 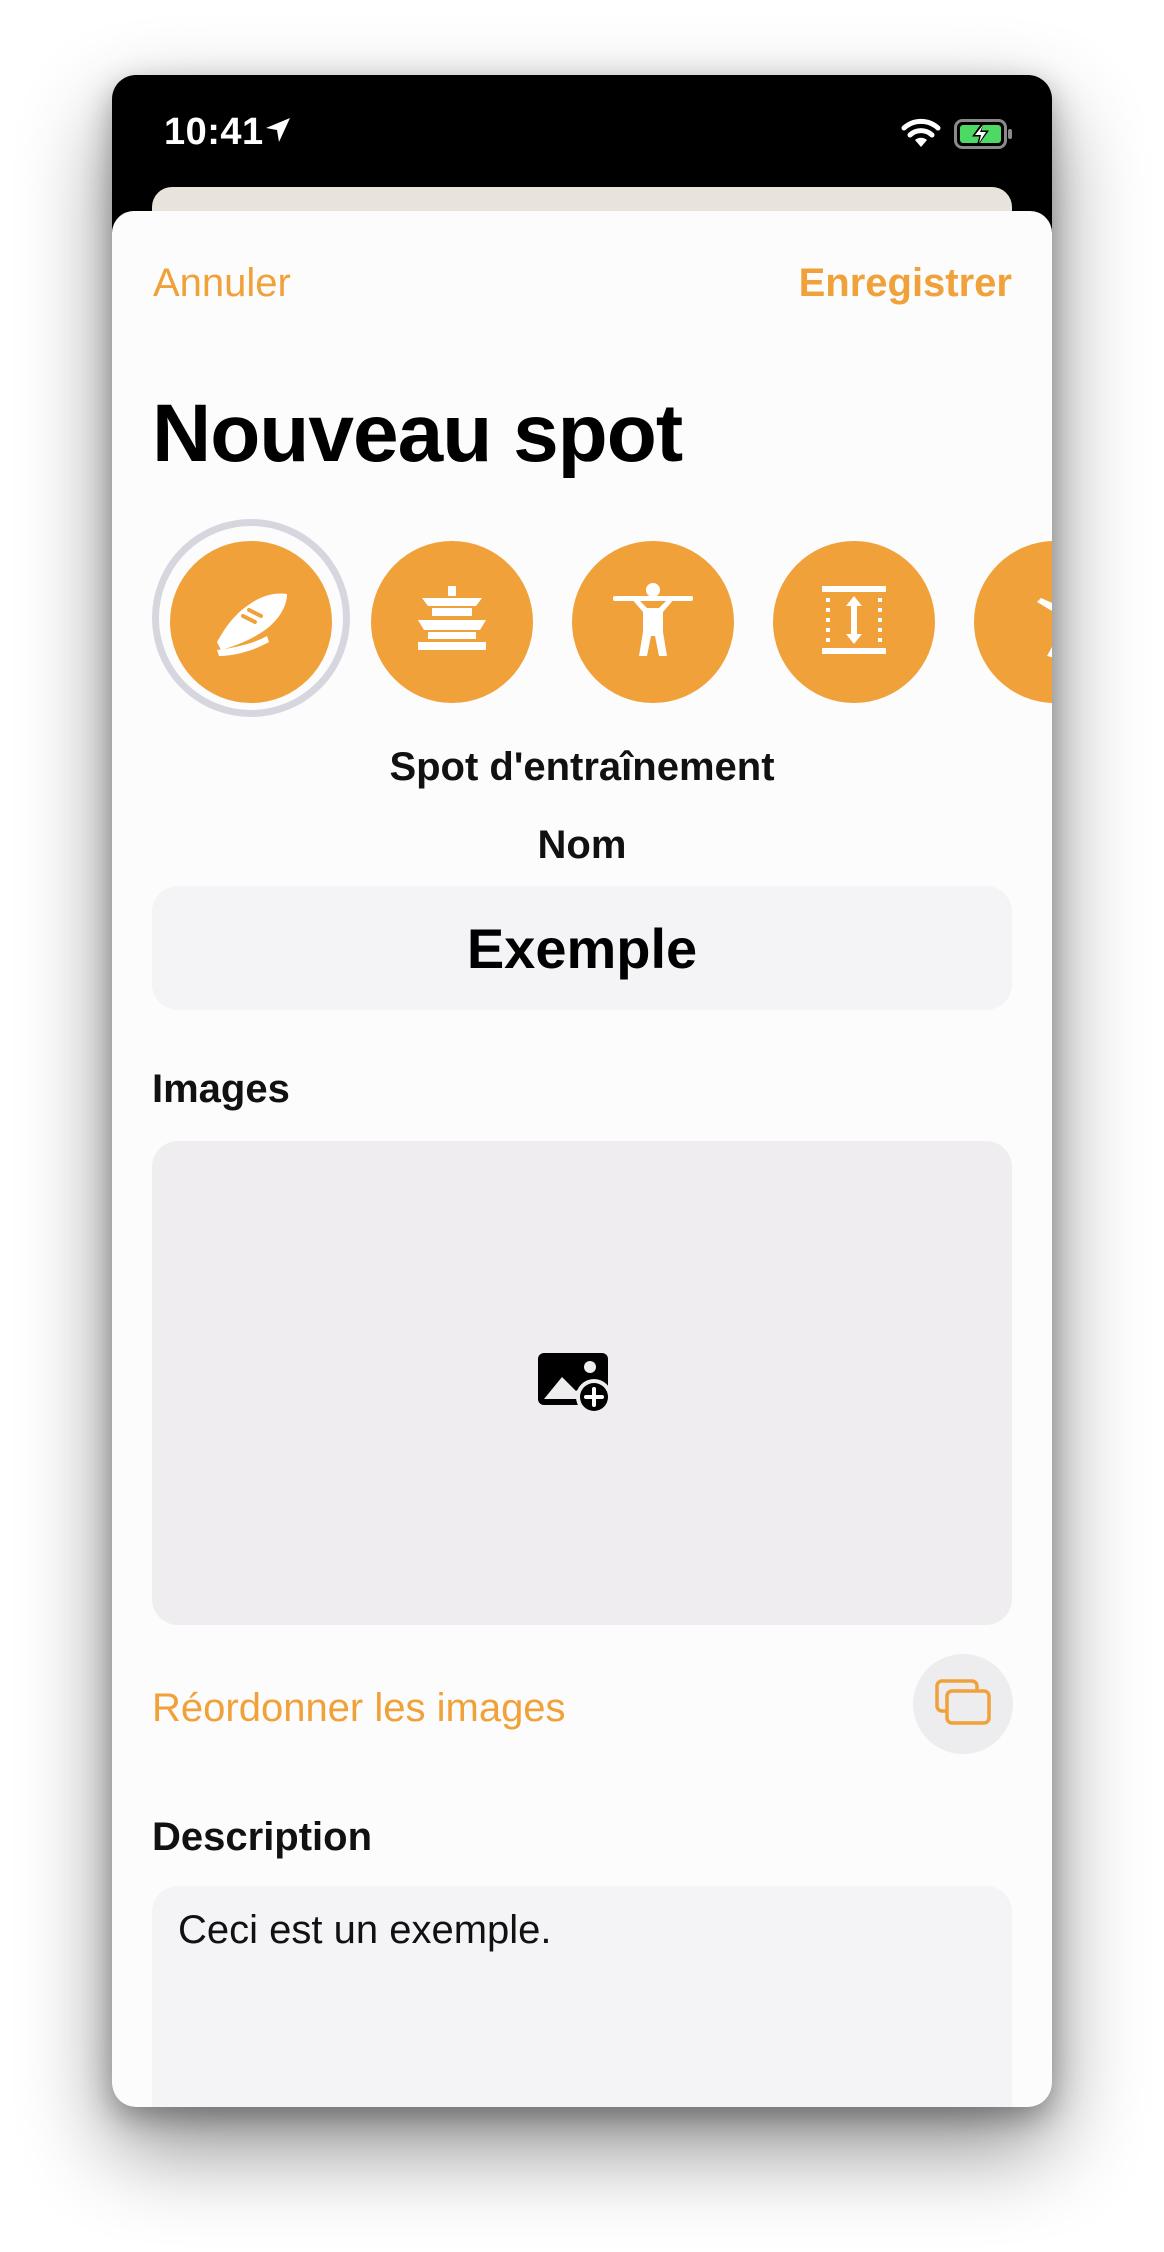 I want to click on spot-type-jump-button, so click(x=1013, y=622).